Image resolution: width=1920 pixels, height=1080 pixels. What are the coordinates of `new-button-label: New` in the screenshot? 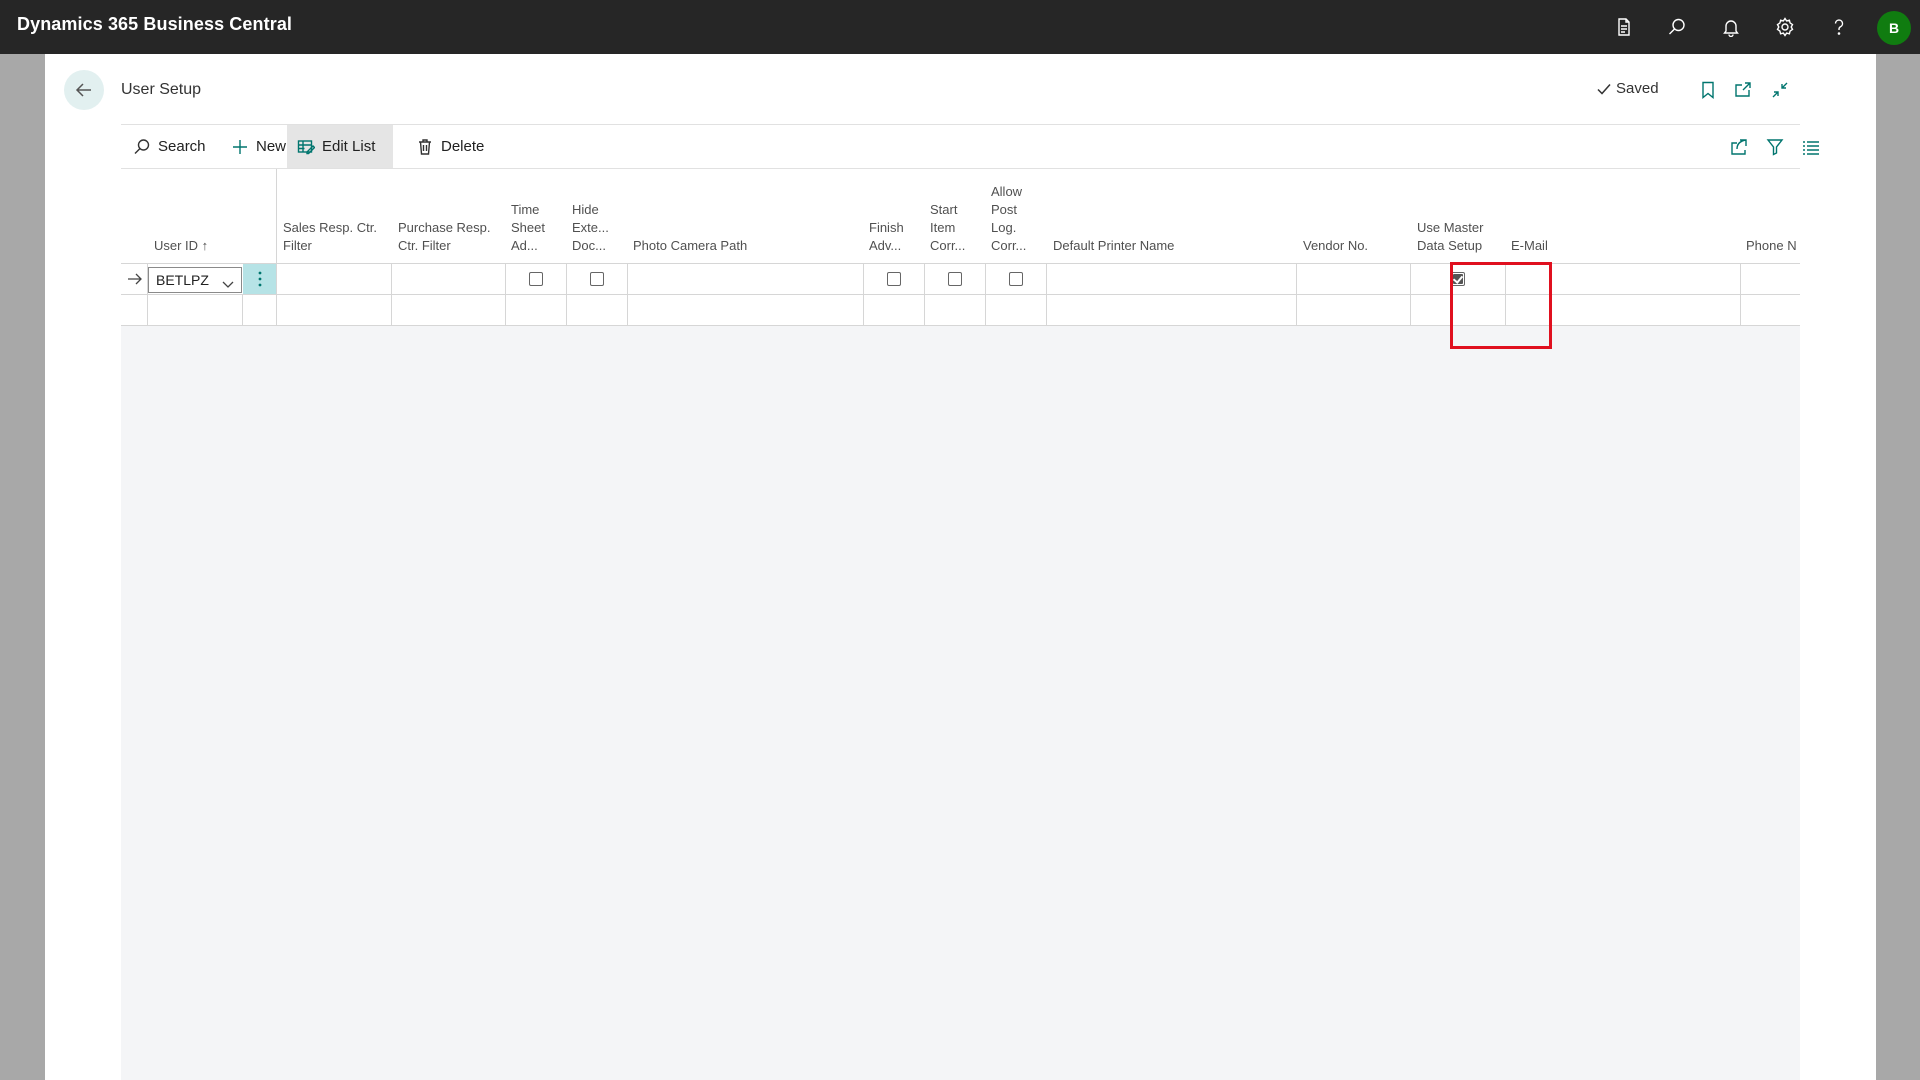 It's located at (271, 146).